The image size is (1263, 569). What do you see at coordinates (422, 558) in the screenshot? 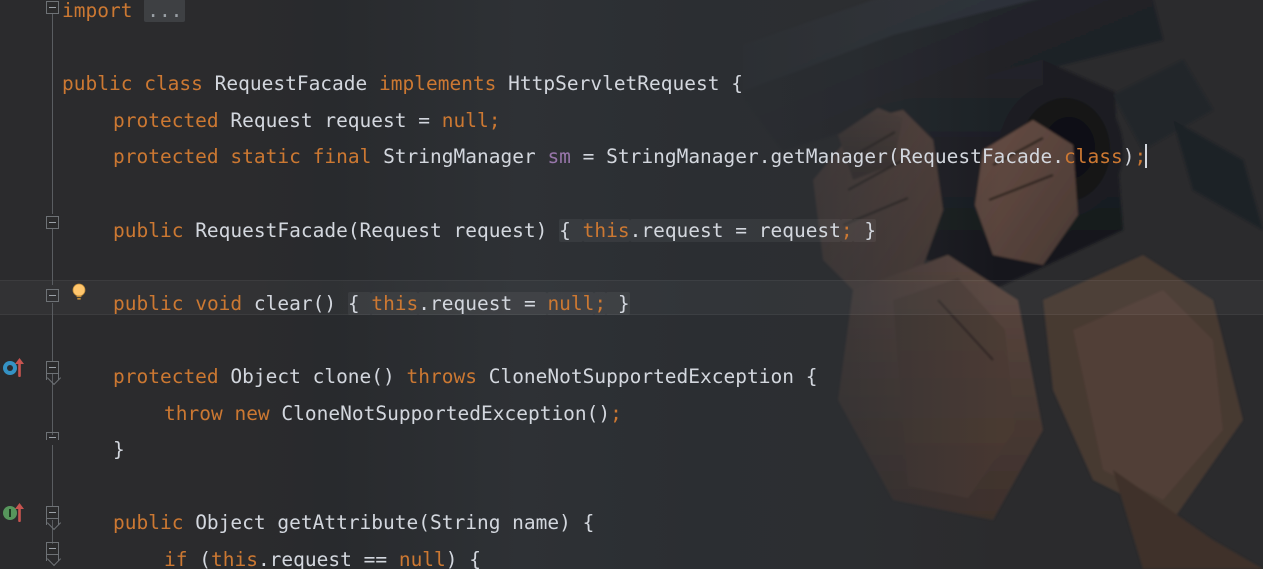
I see `line-if-null-token-4: null` at bounding box center [422, 558].